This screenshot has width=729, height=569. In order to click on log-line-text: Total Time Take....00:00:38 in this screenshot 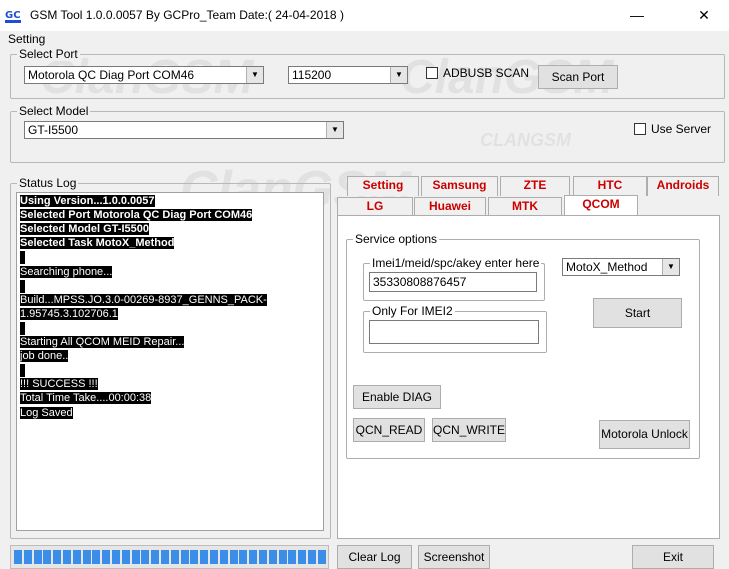, I will do `click(86, 398)`.